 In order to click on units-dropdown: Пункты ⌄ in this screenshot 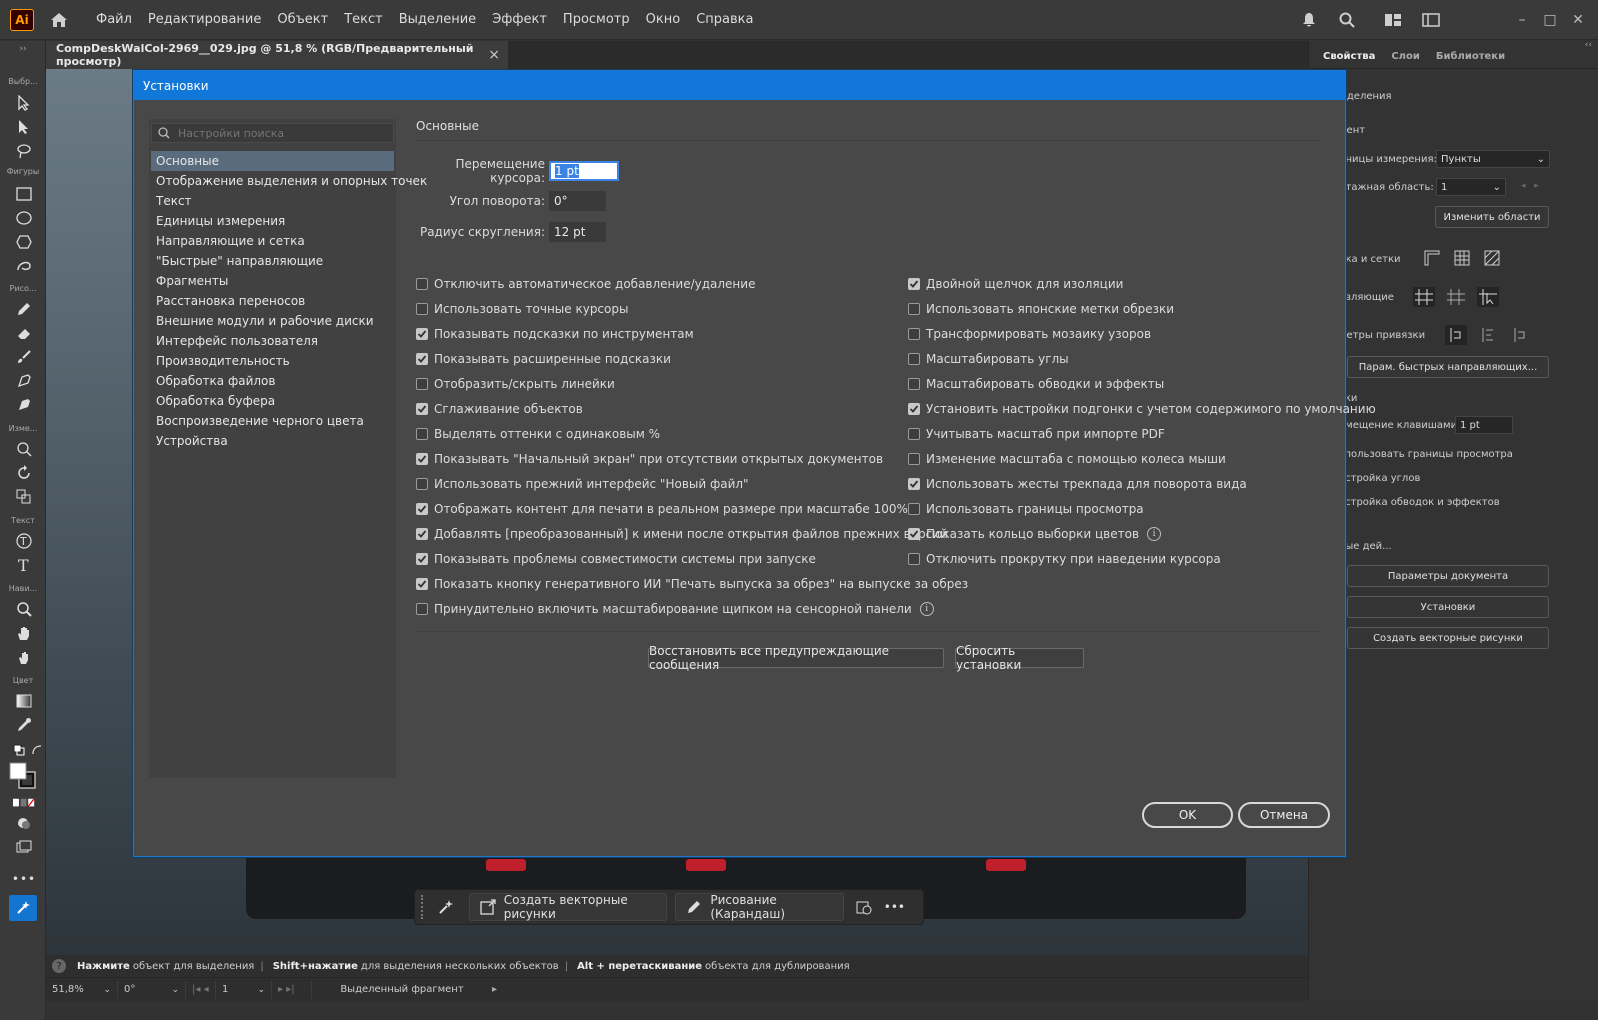, I will do `click(1493, 159)`.